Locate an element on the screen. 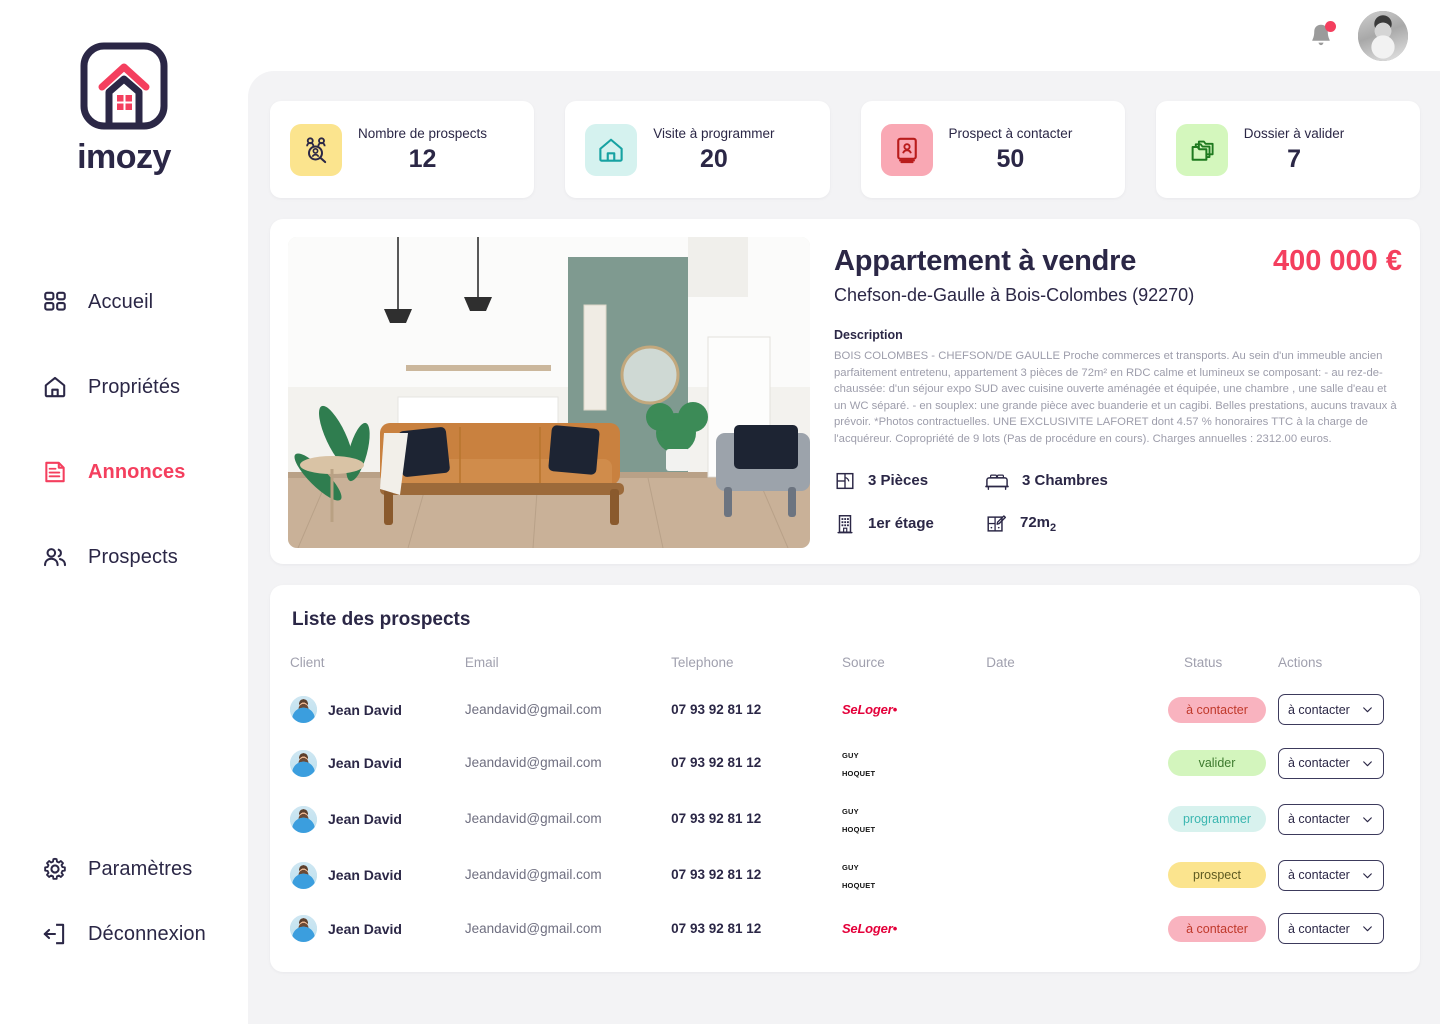  sidebar-item-accueil: Accueil is located at coordinates (124, 302).